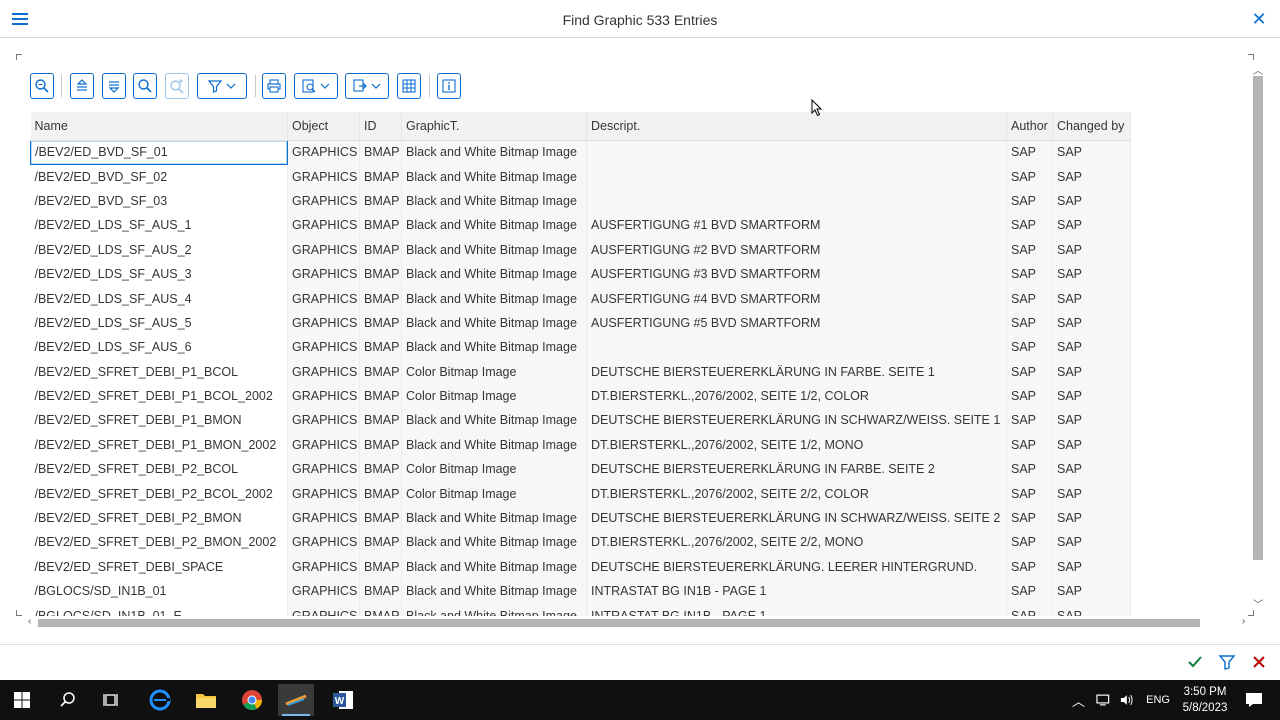 The height and width of the screenshot is (720, 1280). What do you see at coordinates (1254, 700) in the screenshot?
I see `notifications-button` at bounding box center [1254, 700].